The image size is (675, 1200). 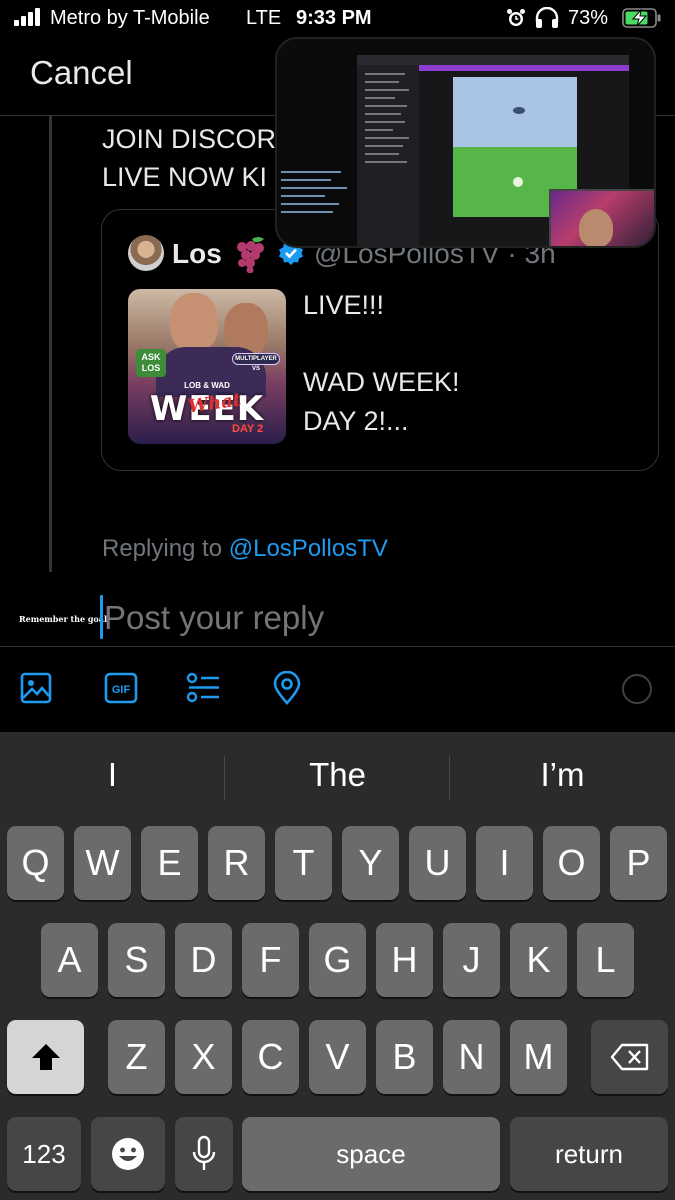 I want to click on key-u: U, so click(x=437, y=863).